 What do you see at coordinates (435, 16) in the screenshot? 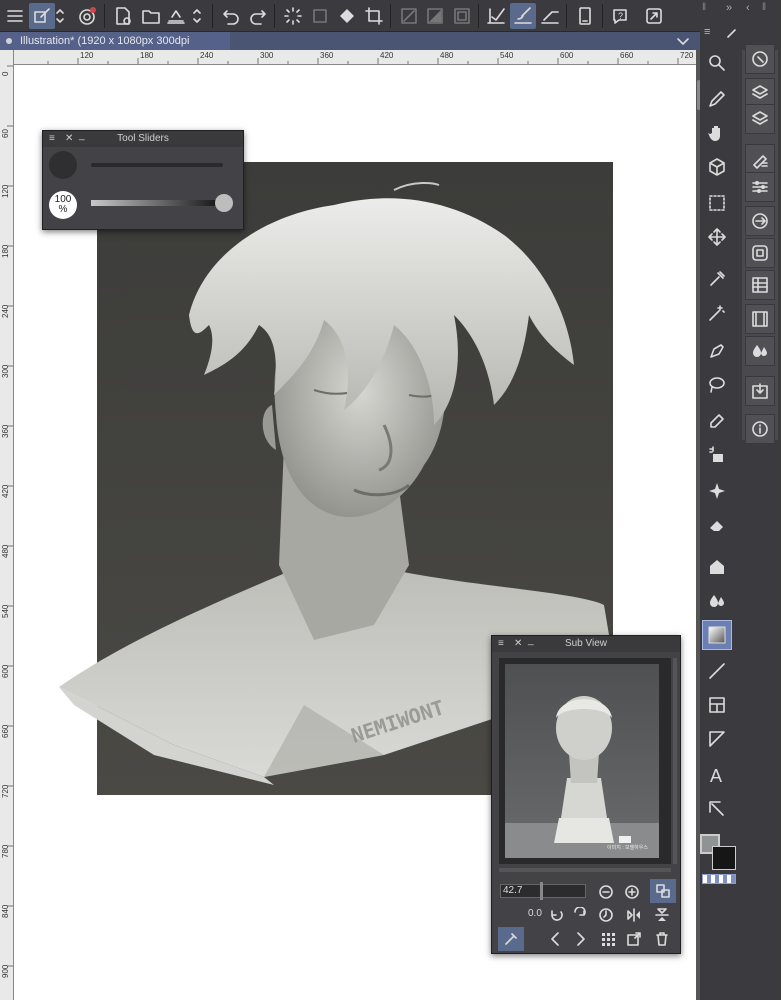
I see `layer-mask-icon` at bounding box center [435, 16].